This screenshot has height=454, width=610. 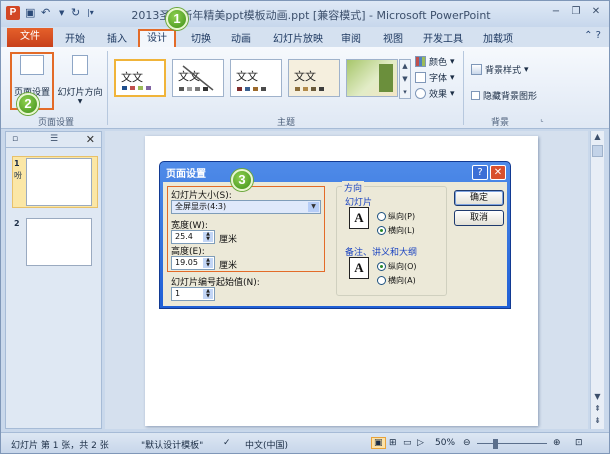 What do you see at coordinates (498, 172) in the screenshot?
I see `dialog-close-icon: ✕` at bounding box center [498, 172].